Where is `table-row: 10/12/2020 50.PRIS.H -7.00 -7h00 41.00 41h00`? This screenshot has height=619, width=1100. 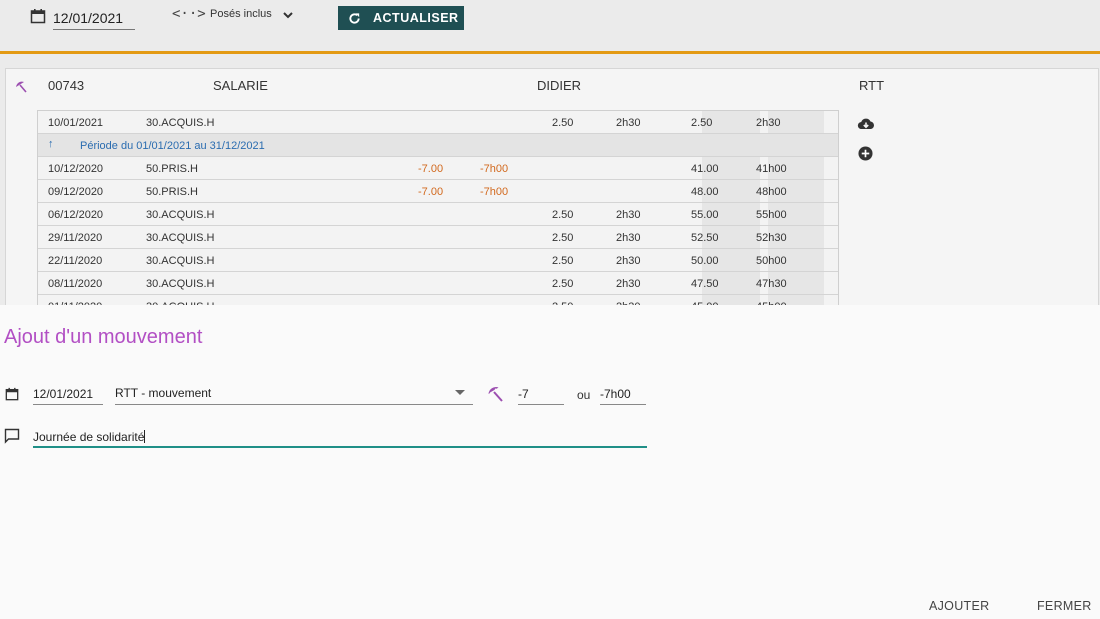
table-row: 10/12/2020 50.PRIS.H -7.00 -7h00 41.00 41h00 is located at coordinates (438, 168).